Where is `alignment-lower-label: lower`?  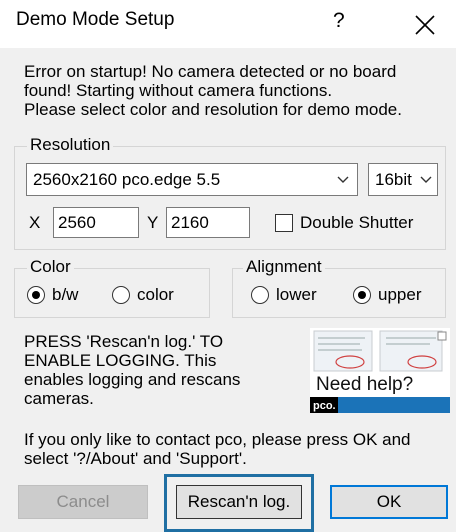 alignment-lower-label: lower is located at coordinates (296, 294).